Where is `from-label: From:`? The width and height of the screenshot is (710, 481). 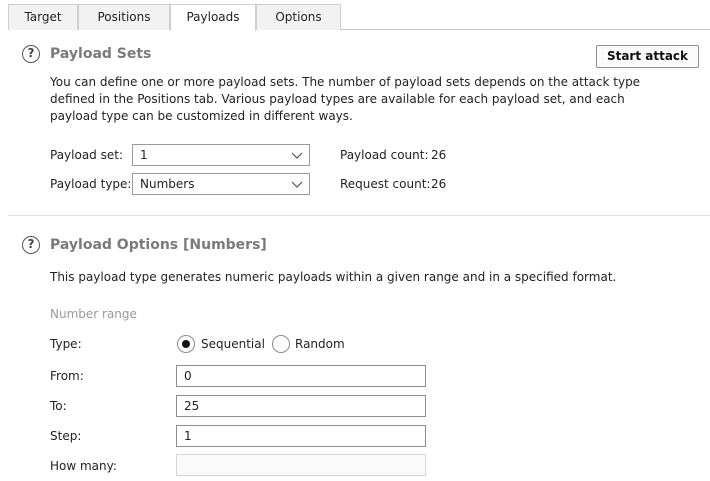 from-label: From: is located at coordinates (67, 376).